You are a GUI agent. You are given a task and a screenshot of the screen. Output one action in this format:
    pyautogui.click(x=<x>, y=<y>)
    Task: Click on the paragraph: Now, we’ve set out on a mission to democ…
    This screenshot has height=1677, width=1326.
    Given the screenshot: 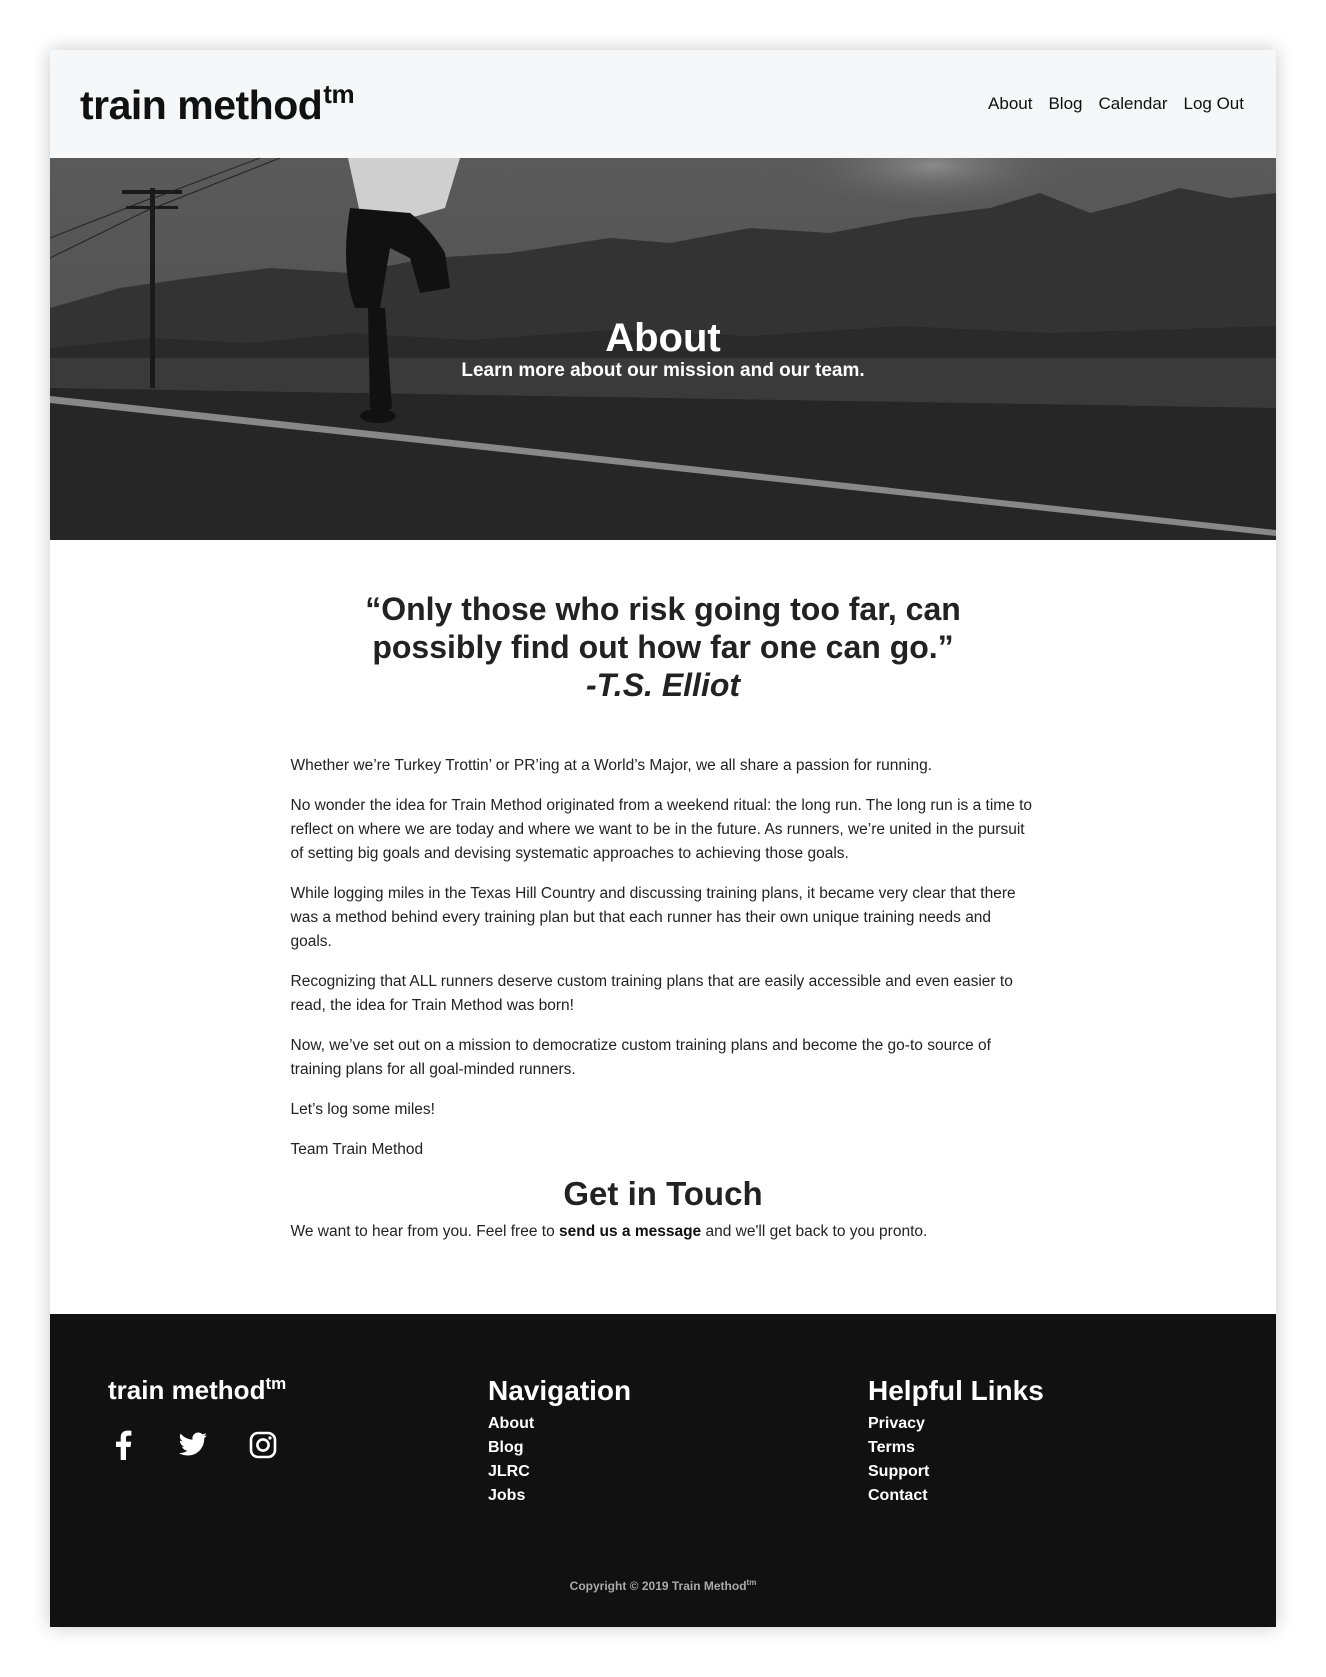 What is the action you would take?
    pyautogui.click(x=640, y=1057)
    